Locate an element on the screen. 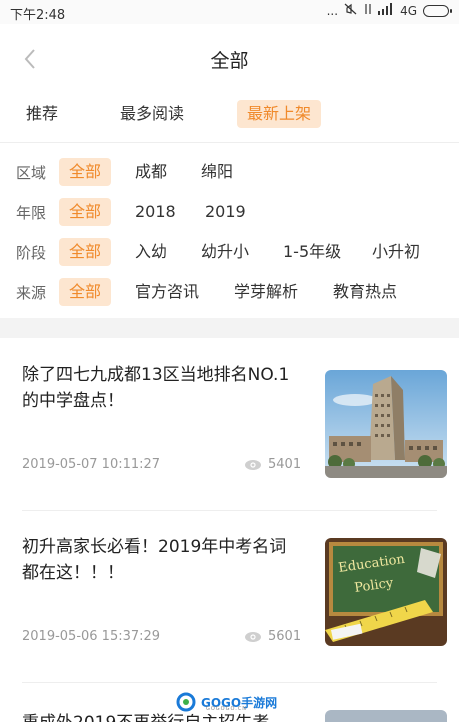  status-bar: 下午2:48 ... 4G is located at coordinates (229, 12).